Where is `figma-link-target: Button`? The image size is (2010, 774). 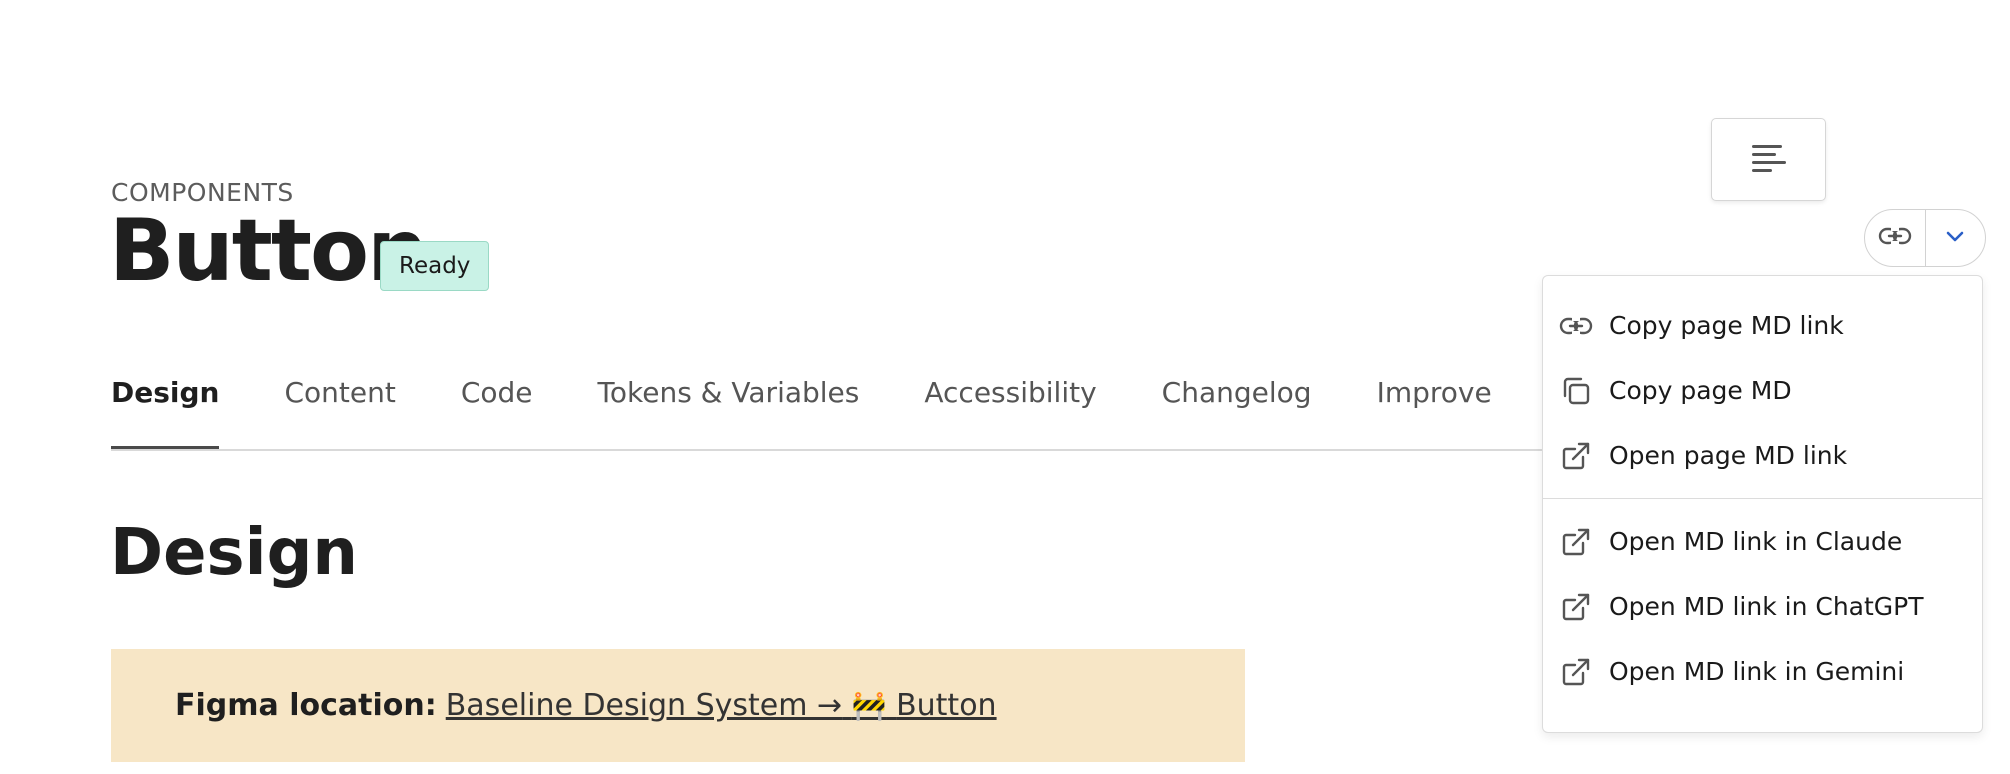 figma-link-target: Button is located at coordinates (946, 705).